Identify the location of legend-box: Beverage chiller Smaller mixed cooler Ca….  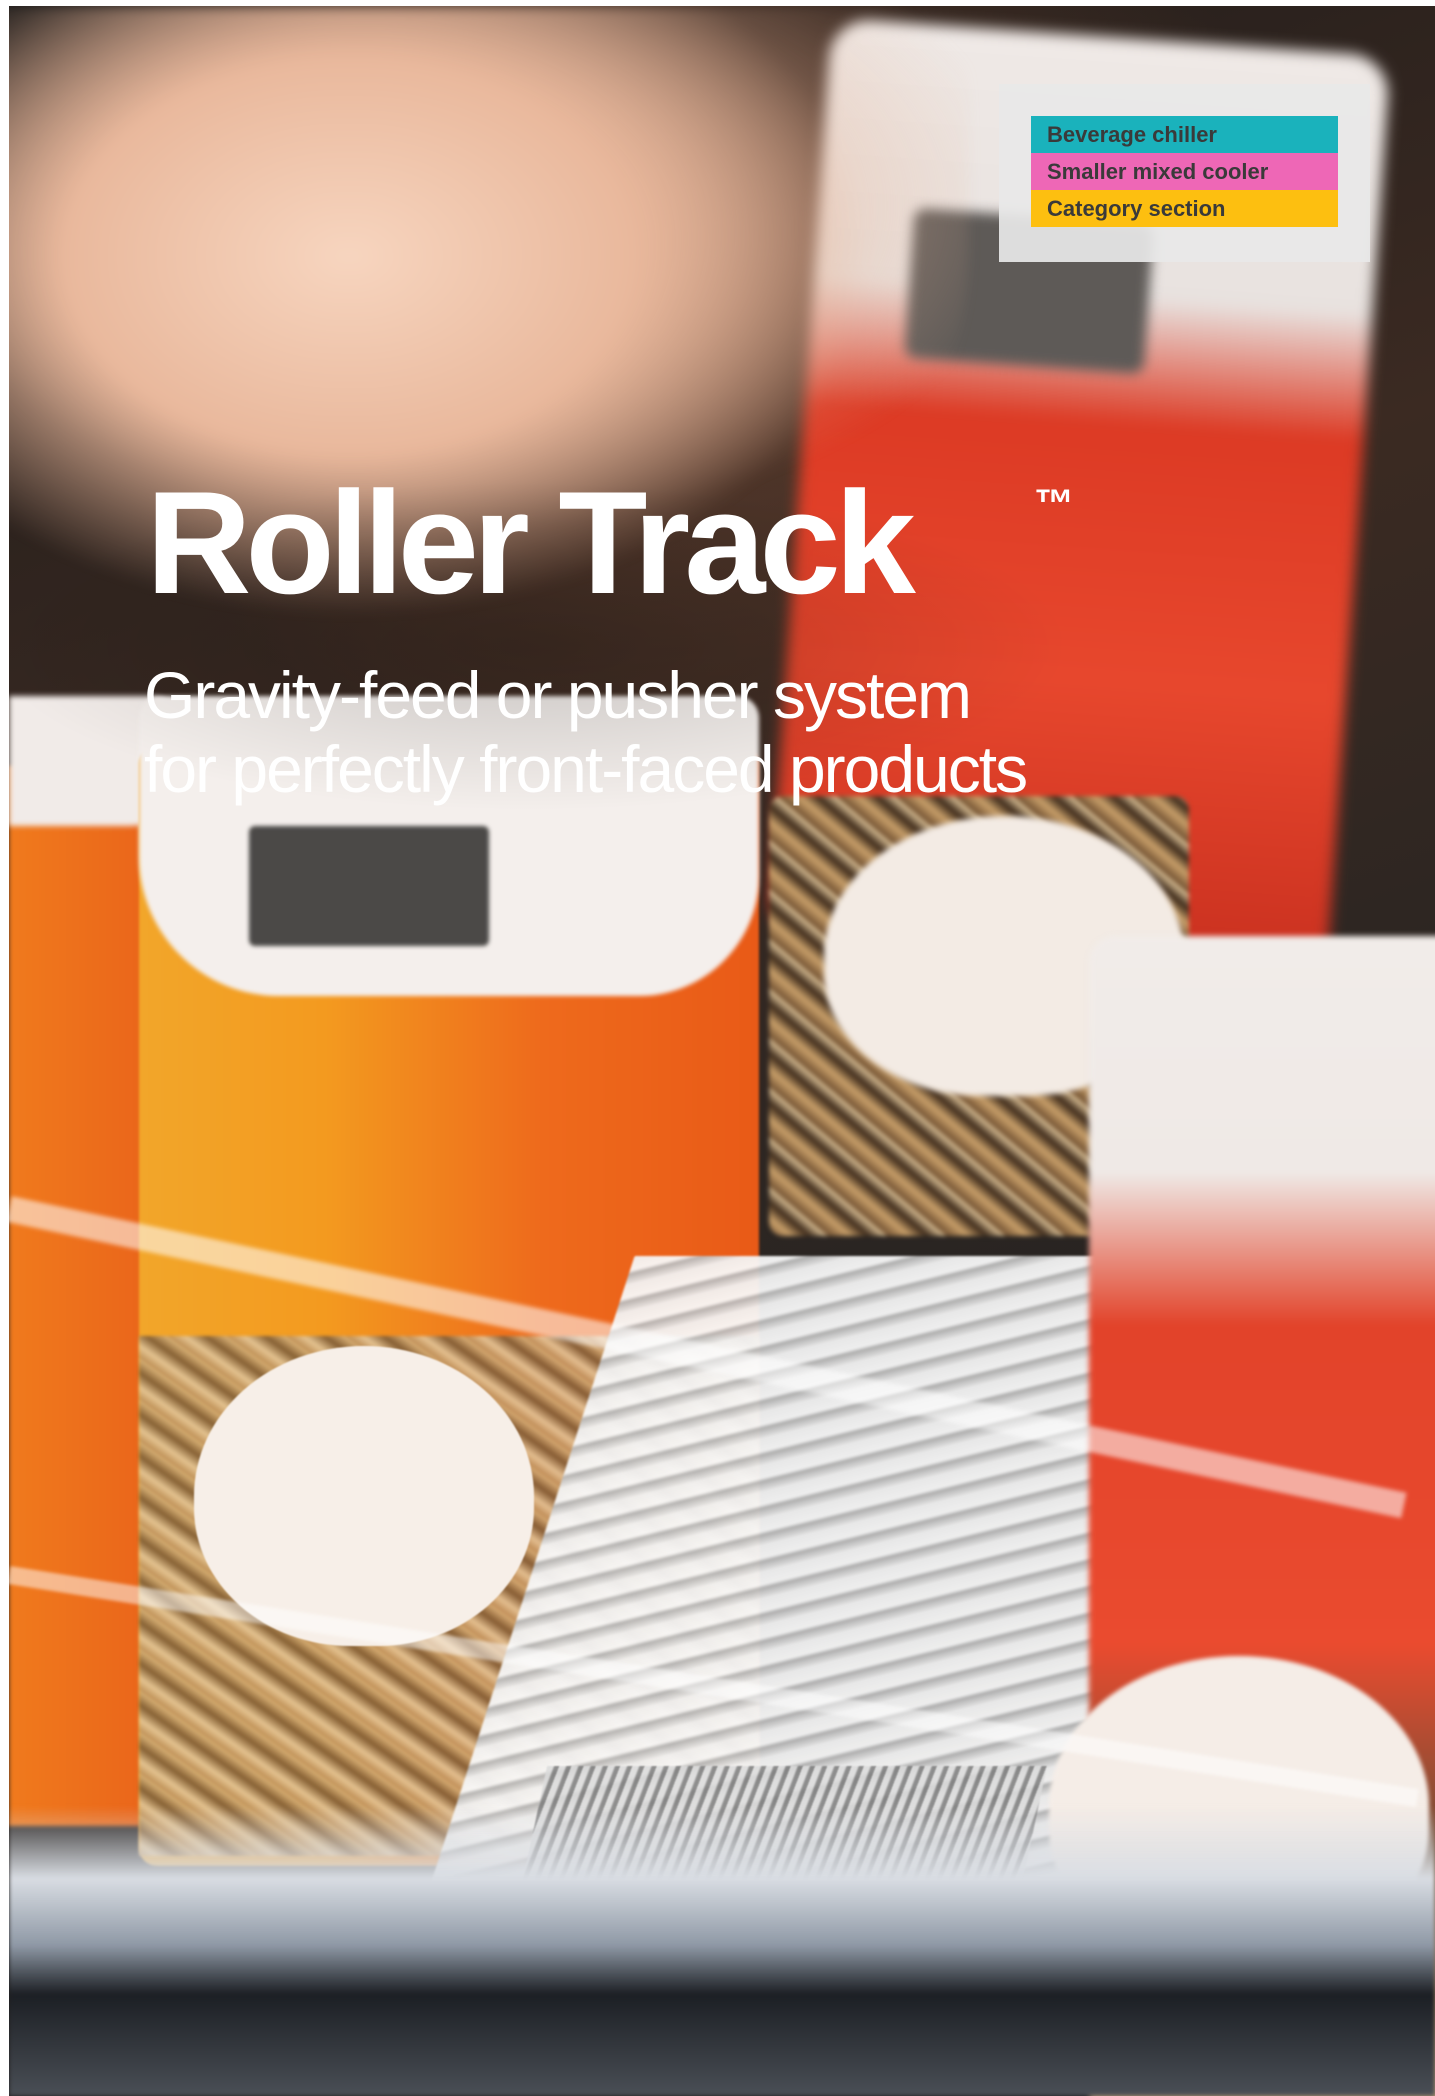
(1184, 173).